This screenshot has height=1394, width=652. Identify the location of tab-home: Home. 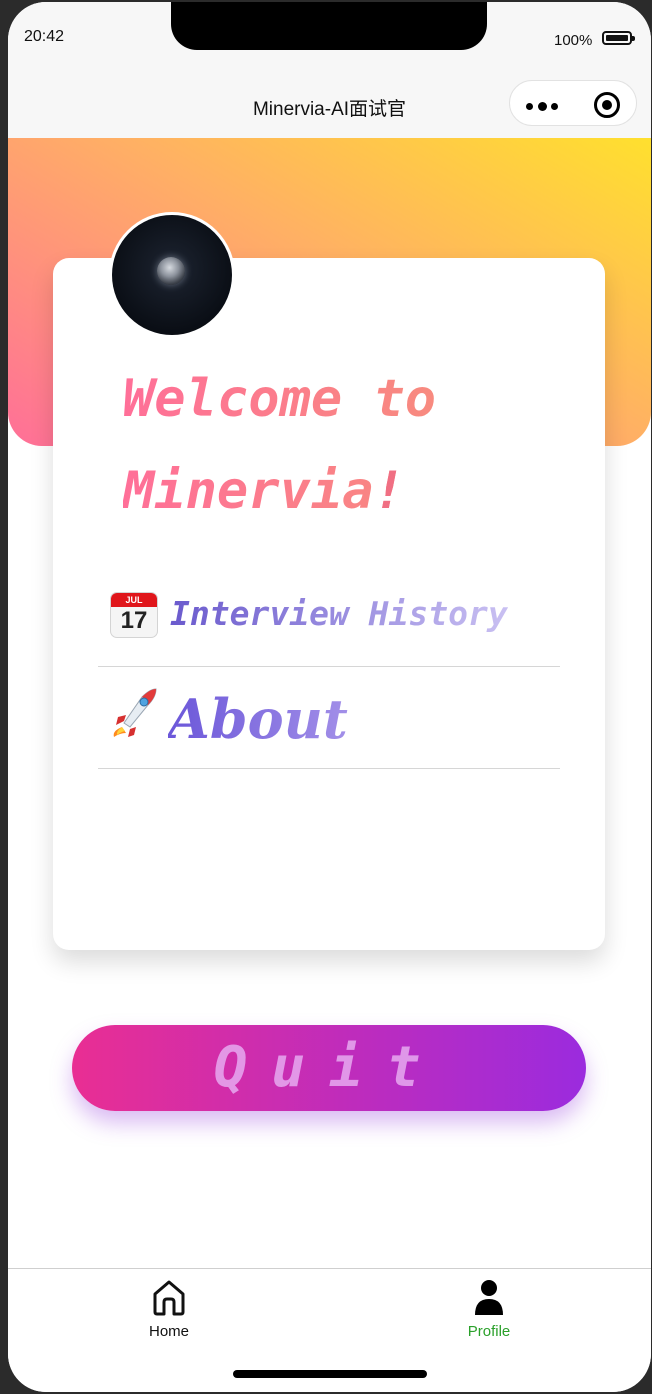
(169, 1312).